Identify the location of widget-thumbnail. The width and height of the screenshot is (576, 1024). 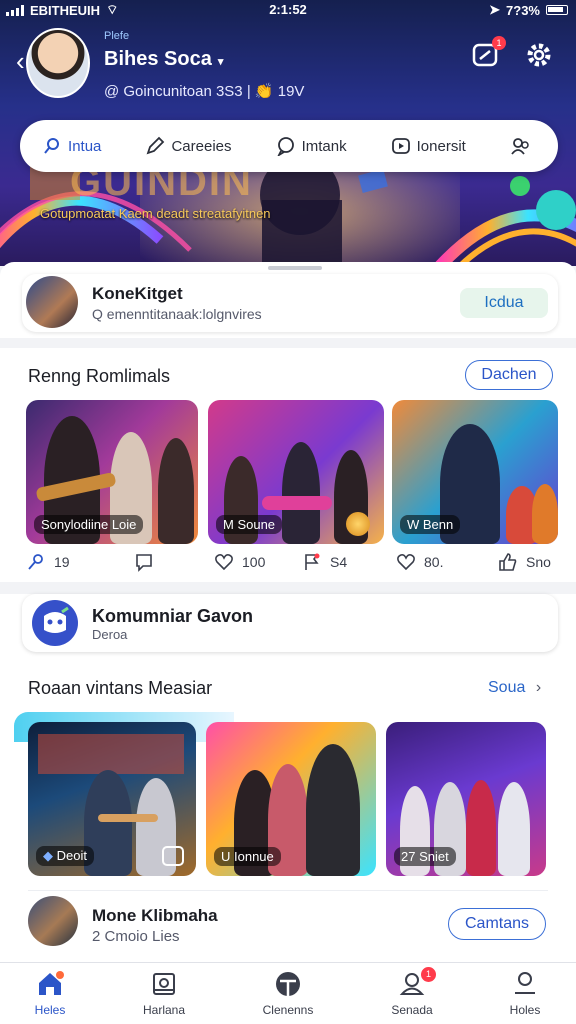
(52, 302).